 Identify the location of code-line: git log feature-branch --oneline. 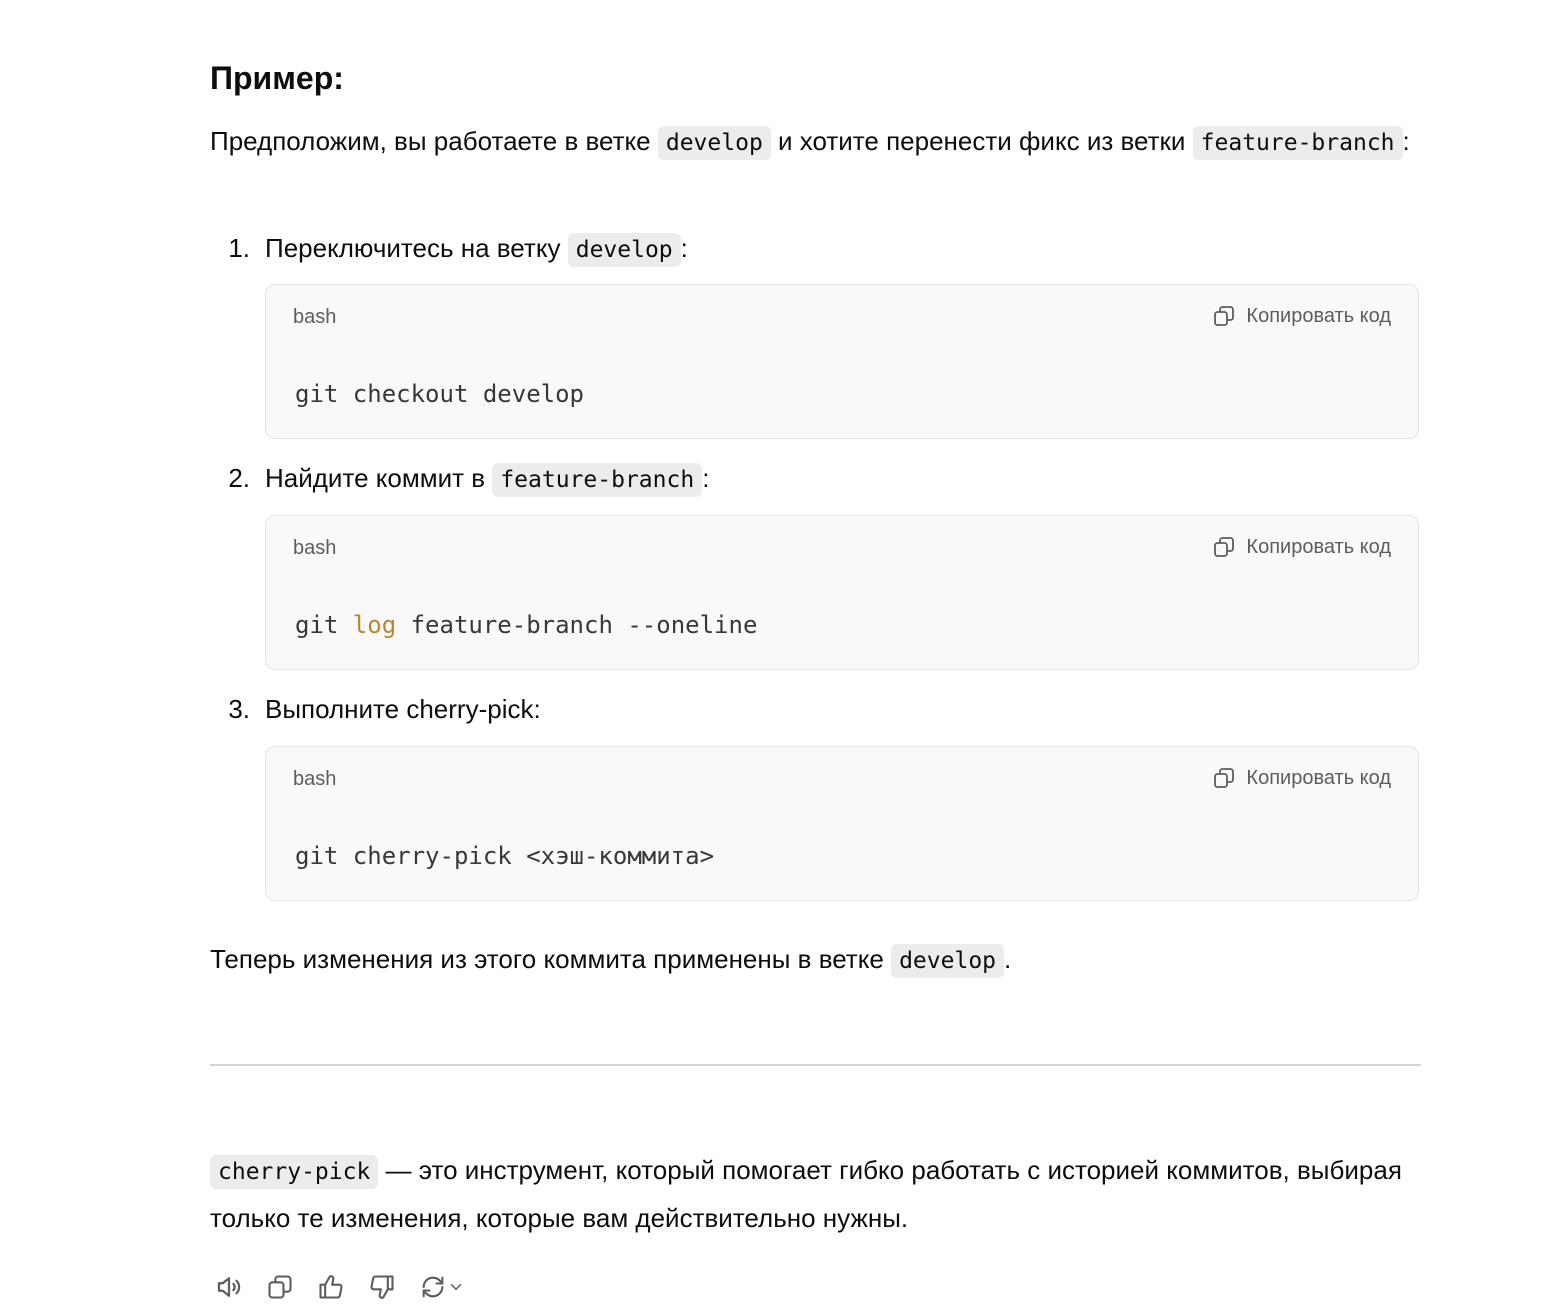
(526, 625).